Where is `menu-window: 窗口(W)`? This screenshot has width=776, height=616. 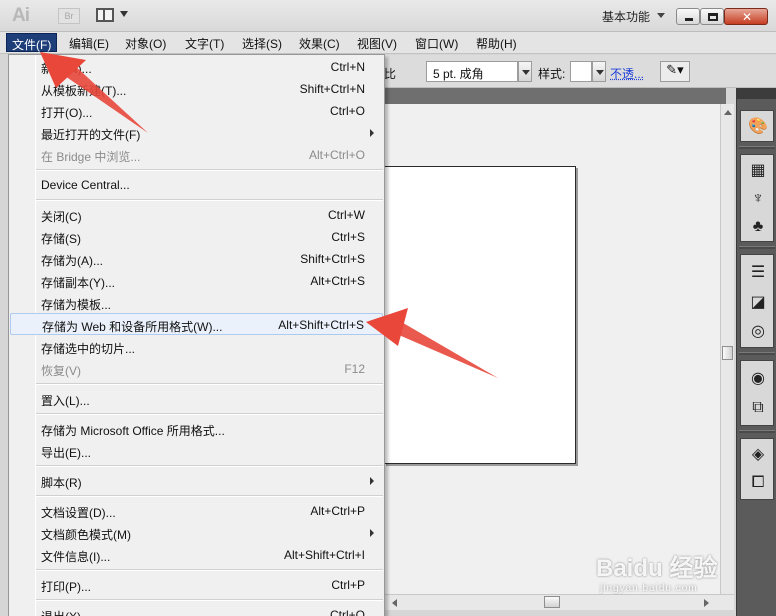 menu-window: 窗口(W) is located at coordinates (436, 43).